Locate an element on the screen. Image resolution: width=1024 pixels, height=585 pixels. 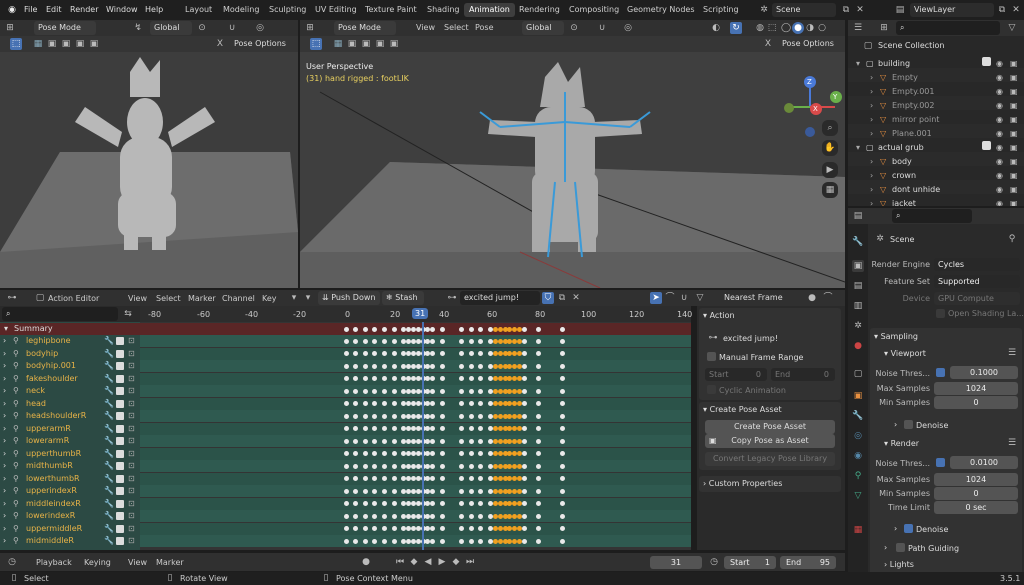
path-guiding-checkbox is located at coordinates (900, 547).